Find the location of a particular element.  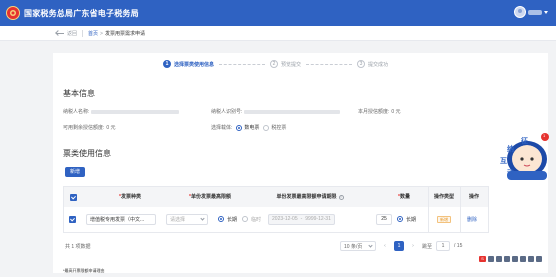

cell-max-amount: 请选择 is located at coordinates (187, 219).